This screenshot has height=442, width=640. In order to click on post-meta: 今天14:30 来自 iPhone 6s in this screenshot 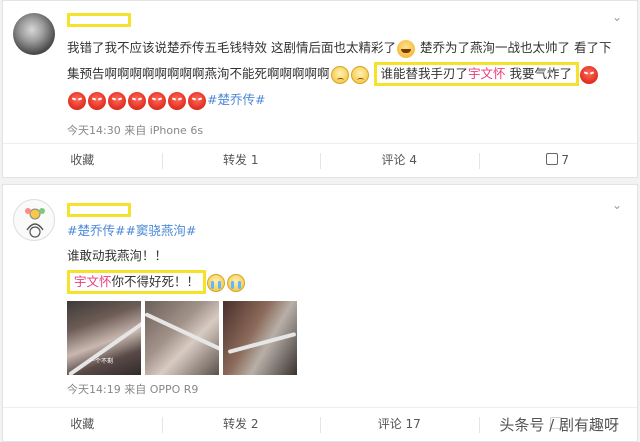, I will do `click(135, 130)`.